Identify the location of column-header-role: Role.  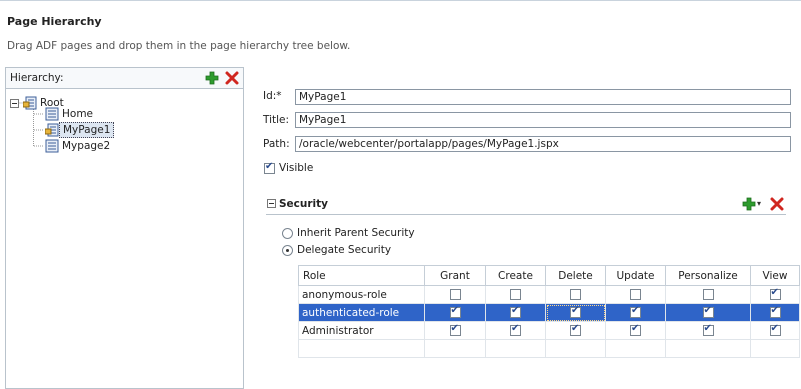
(361, 275).